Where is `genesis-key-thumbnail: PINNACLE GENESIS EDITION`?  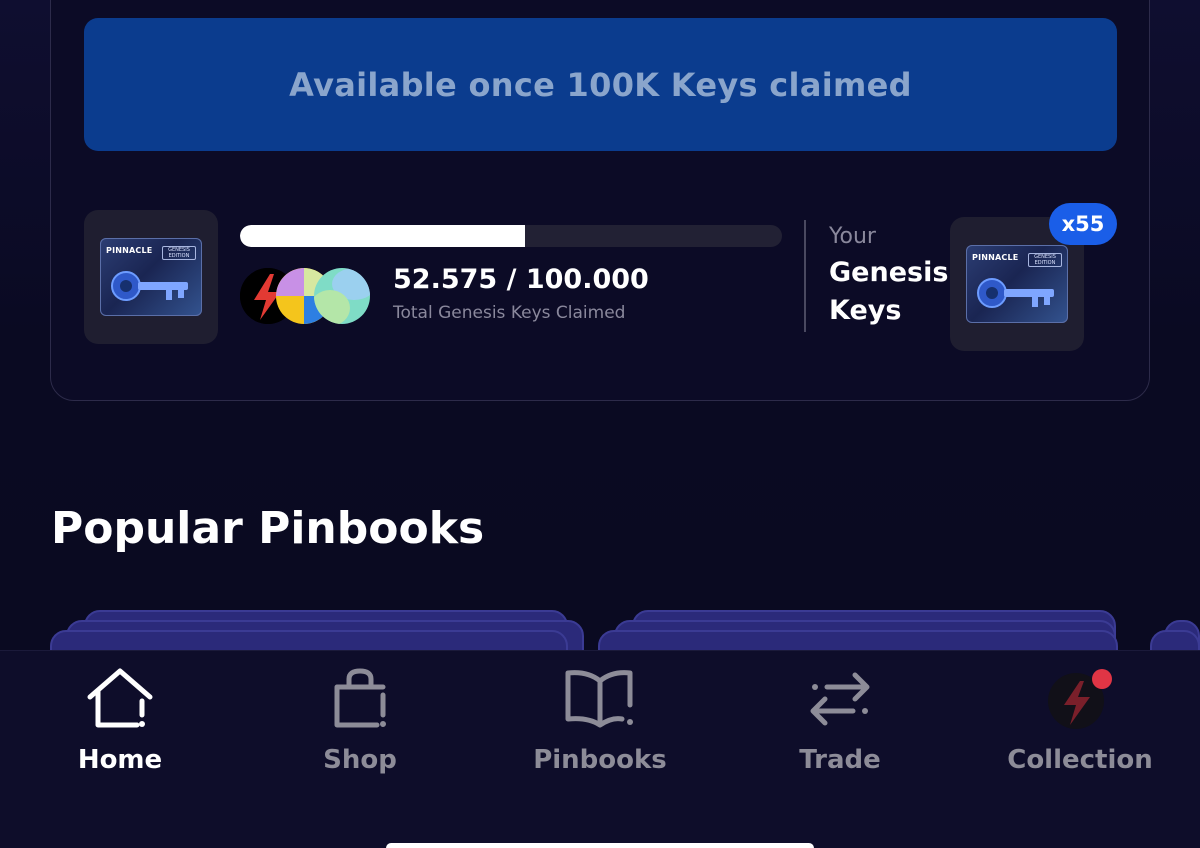
genesis-key-thumbnail: PINNACLE GENESIS EDITION is located at coordinates (151, 277).